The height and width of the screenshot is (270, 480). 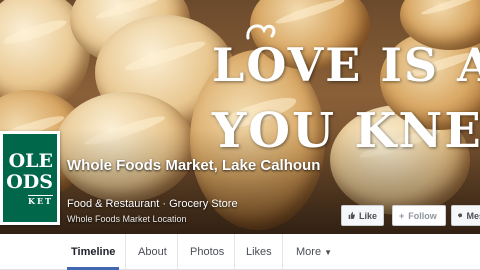 I want to click on tab-label: Likes, so click(x=259, y=252).